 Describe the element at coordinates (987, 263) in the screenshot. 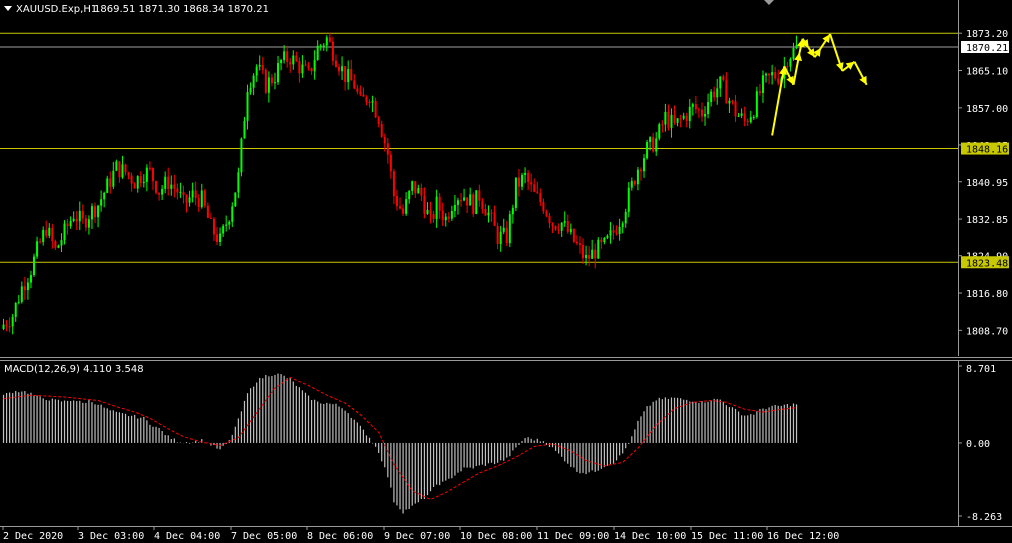

I see `level-tag-label: 1823.48` at that location.